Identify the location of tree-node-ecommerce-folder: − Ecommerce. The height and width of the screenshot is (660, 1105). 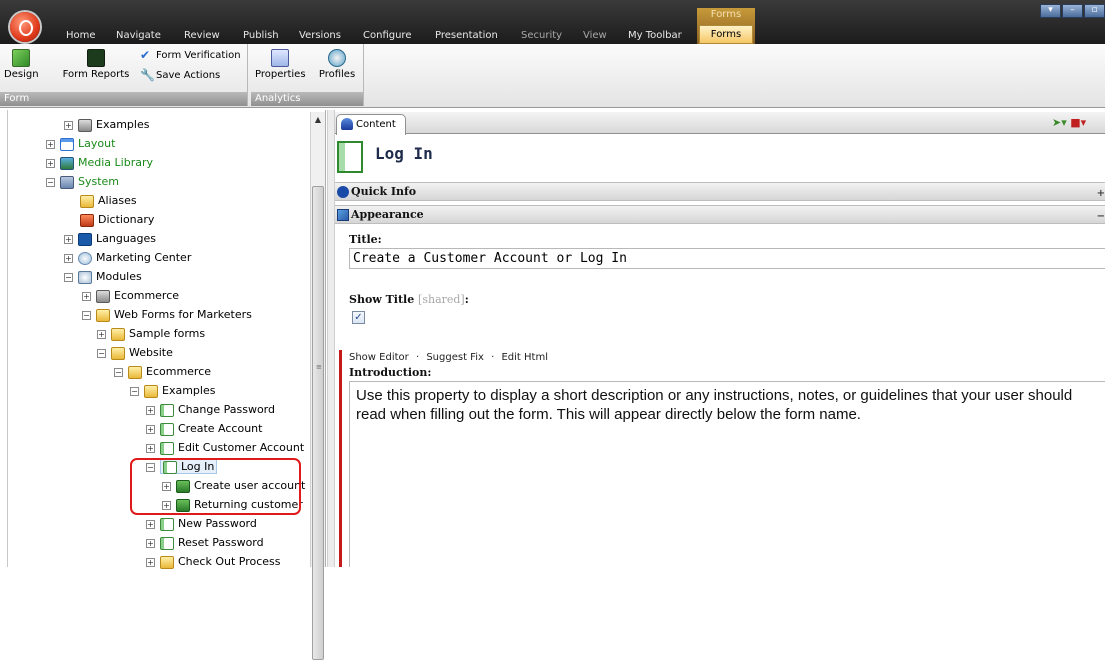
(162, 372).